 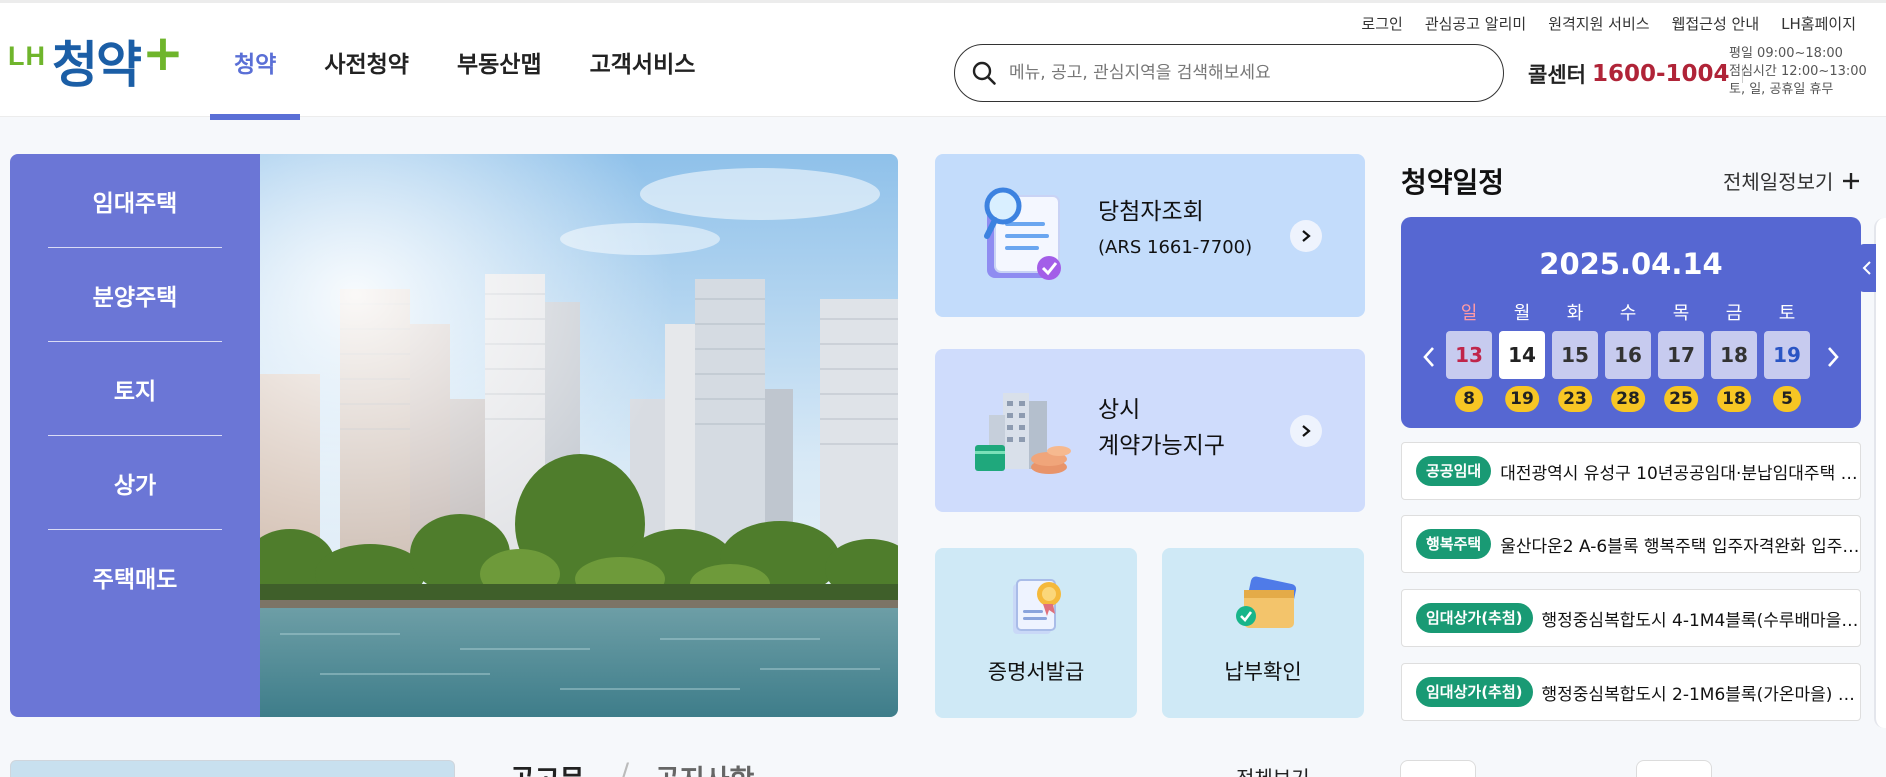 I want to click on calendar-prev-button, so click(x=1429, y=357).